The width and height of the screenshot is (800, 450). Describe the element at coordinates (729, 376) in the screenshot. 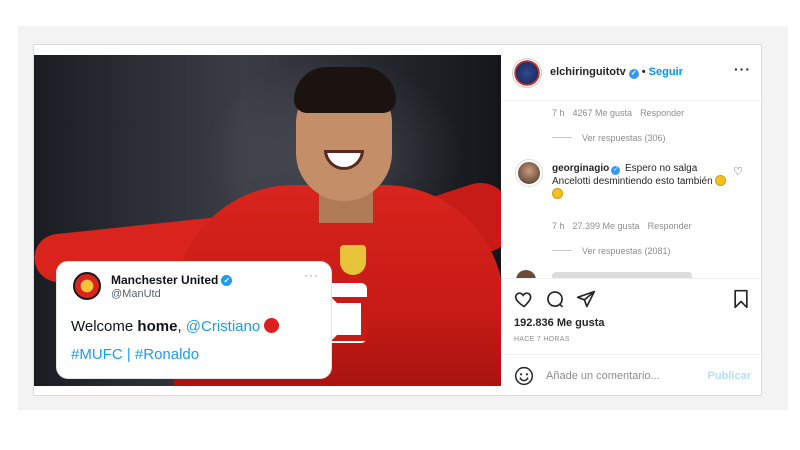

I see `publish-button: Publicar` at that location.